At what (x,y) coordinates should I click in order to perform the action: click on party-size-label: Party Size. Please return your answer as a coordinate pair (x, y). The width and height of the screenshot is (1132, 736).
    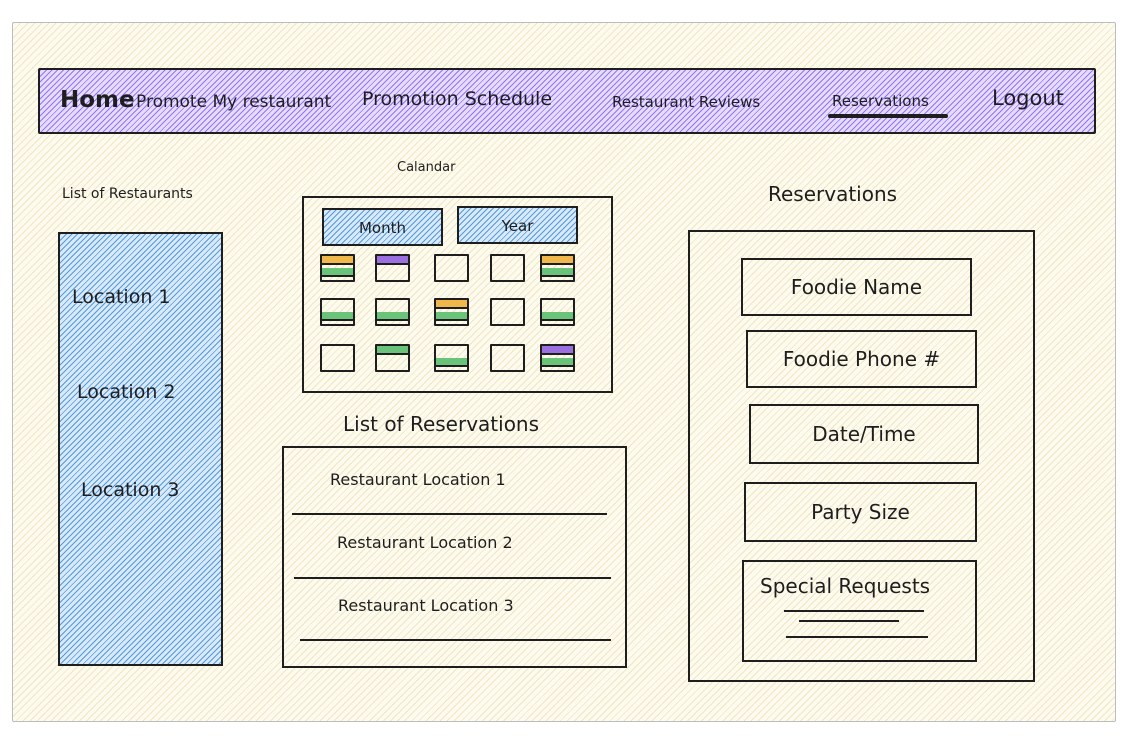
    Looking at the image, I should click on (860, 512).